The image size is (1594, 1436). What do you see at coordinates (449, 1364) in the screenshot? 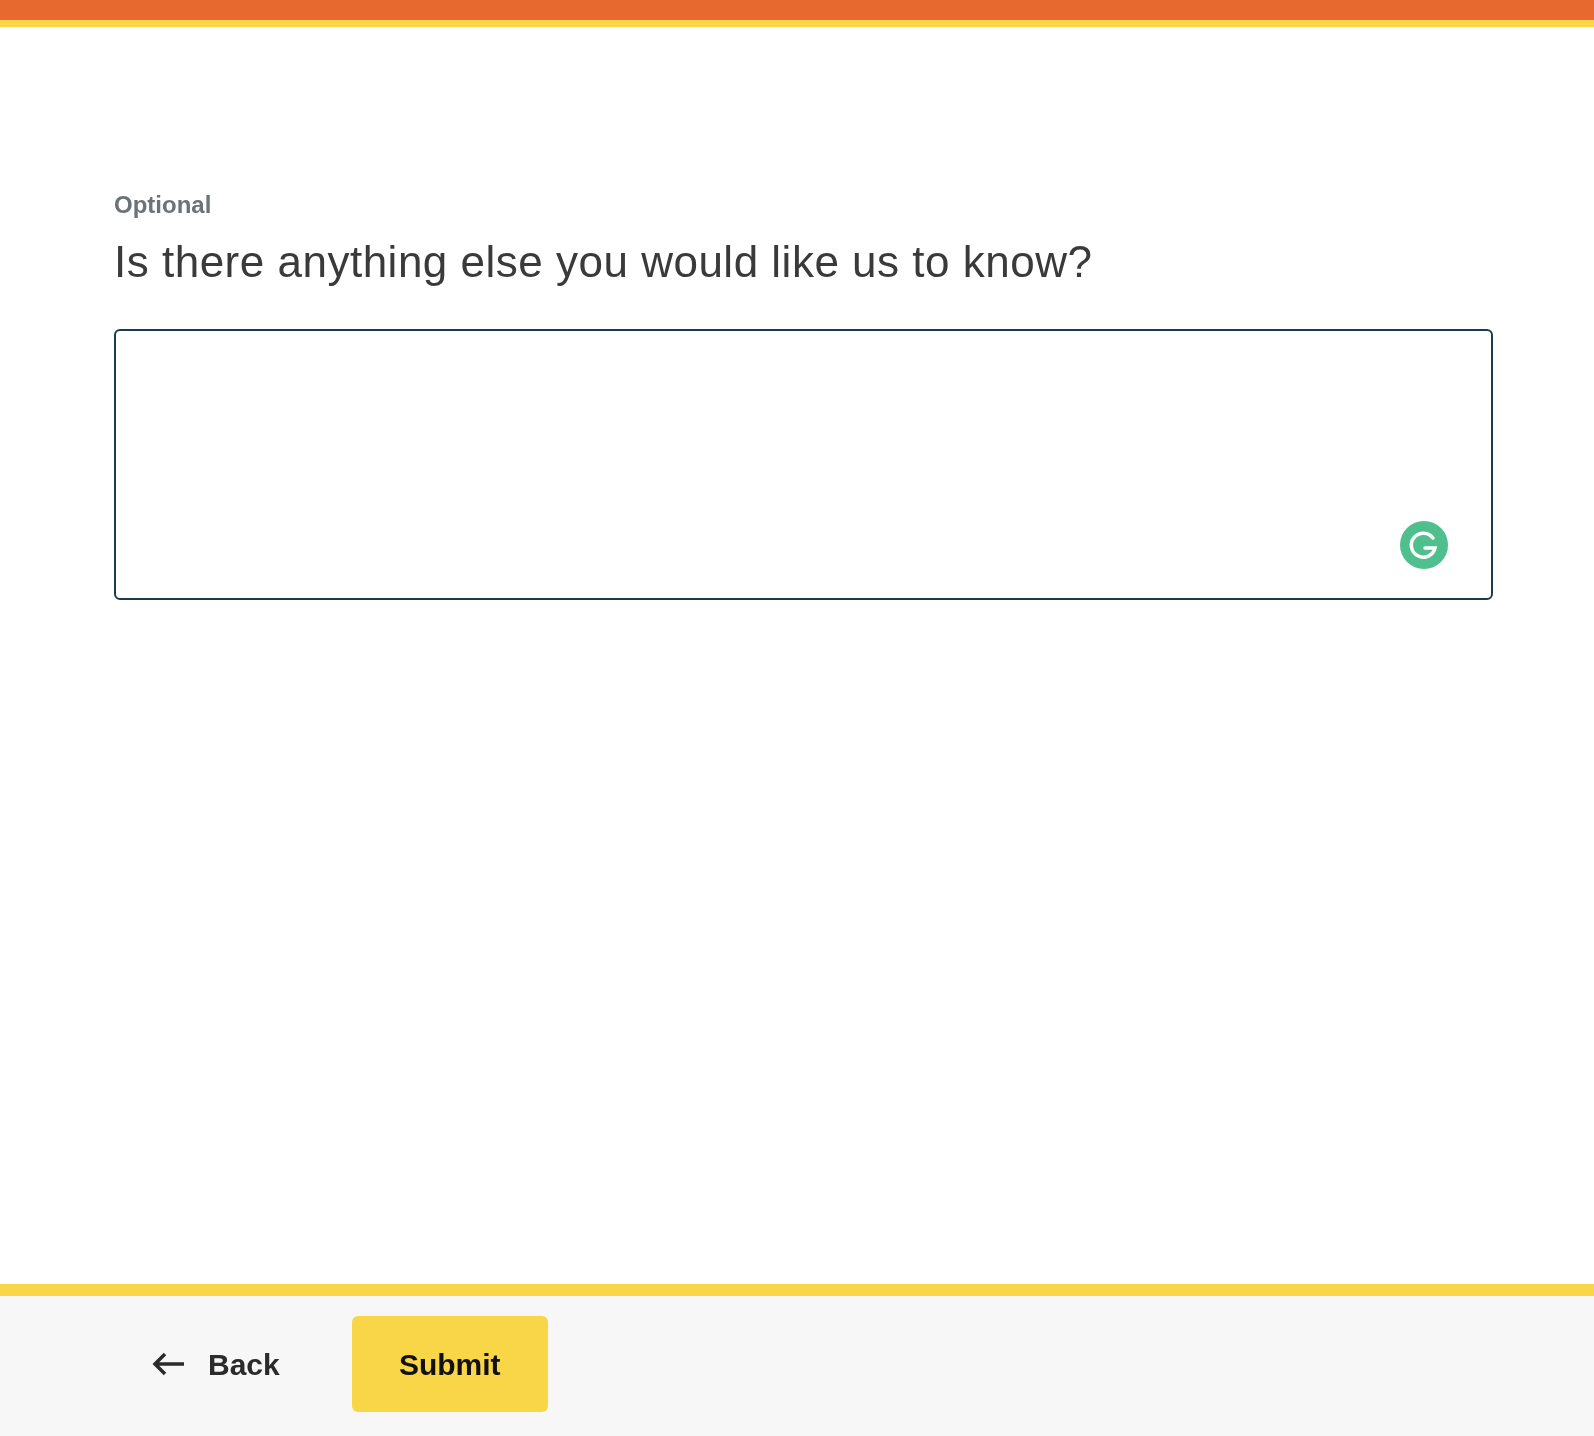
I see `submit-button: Submit` at bounding box center [449, 1364].